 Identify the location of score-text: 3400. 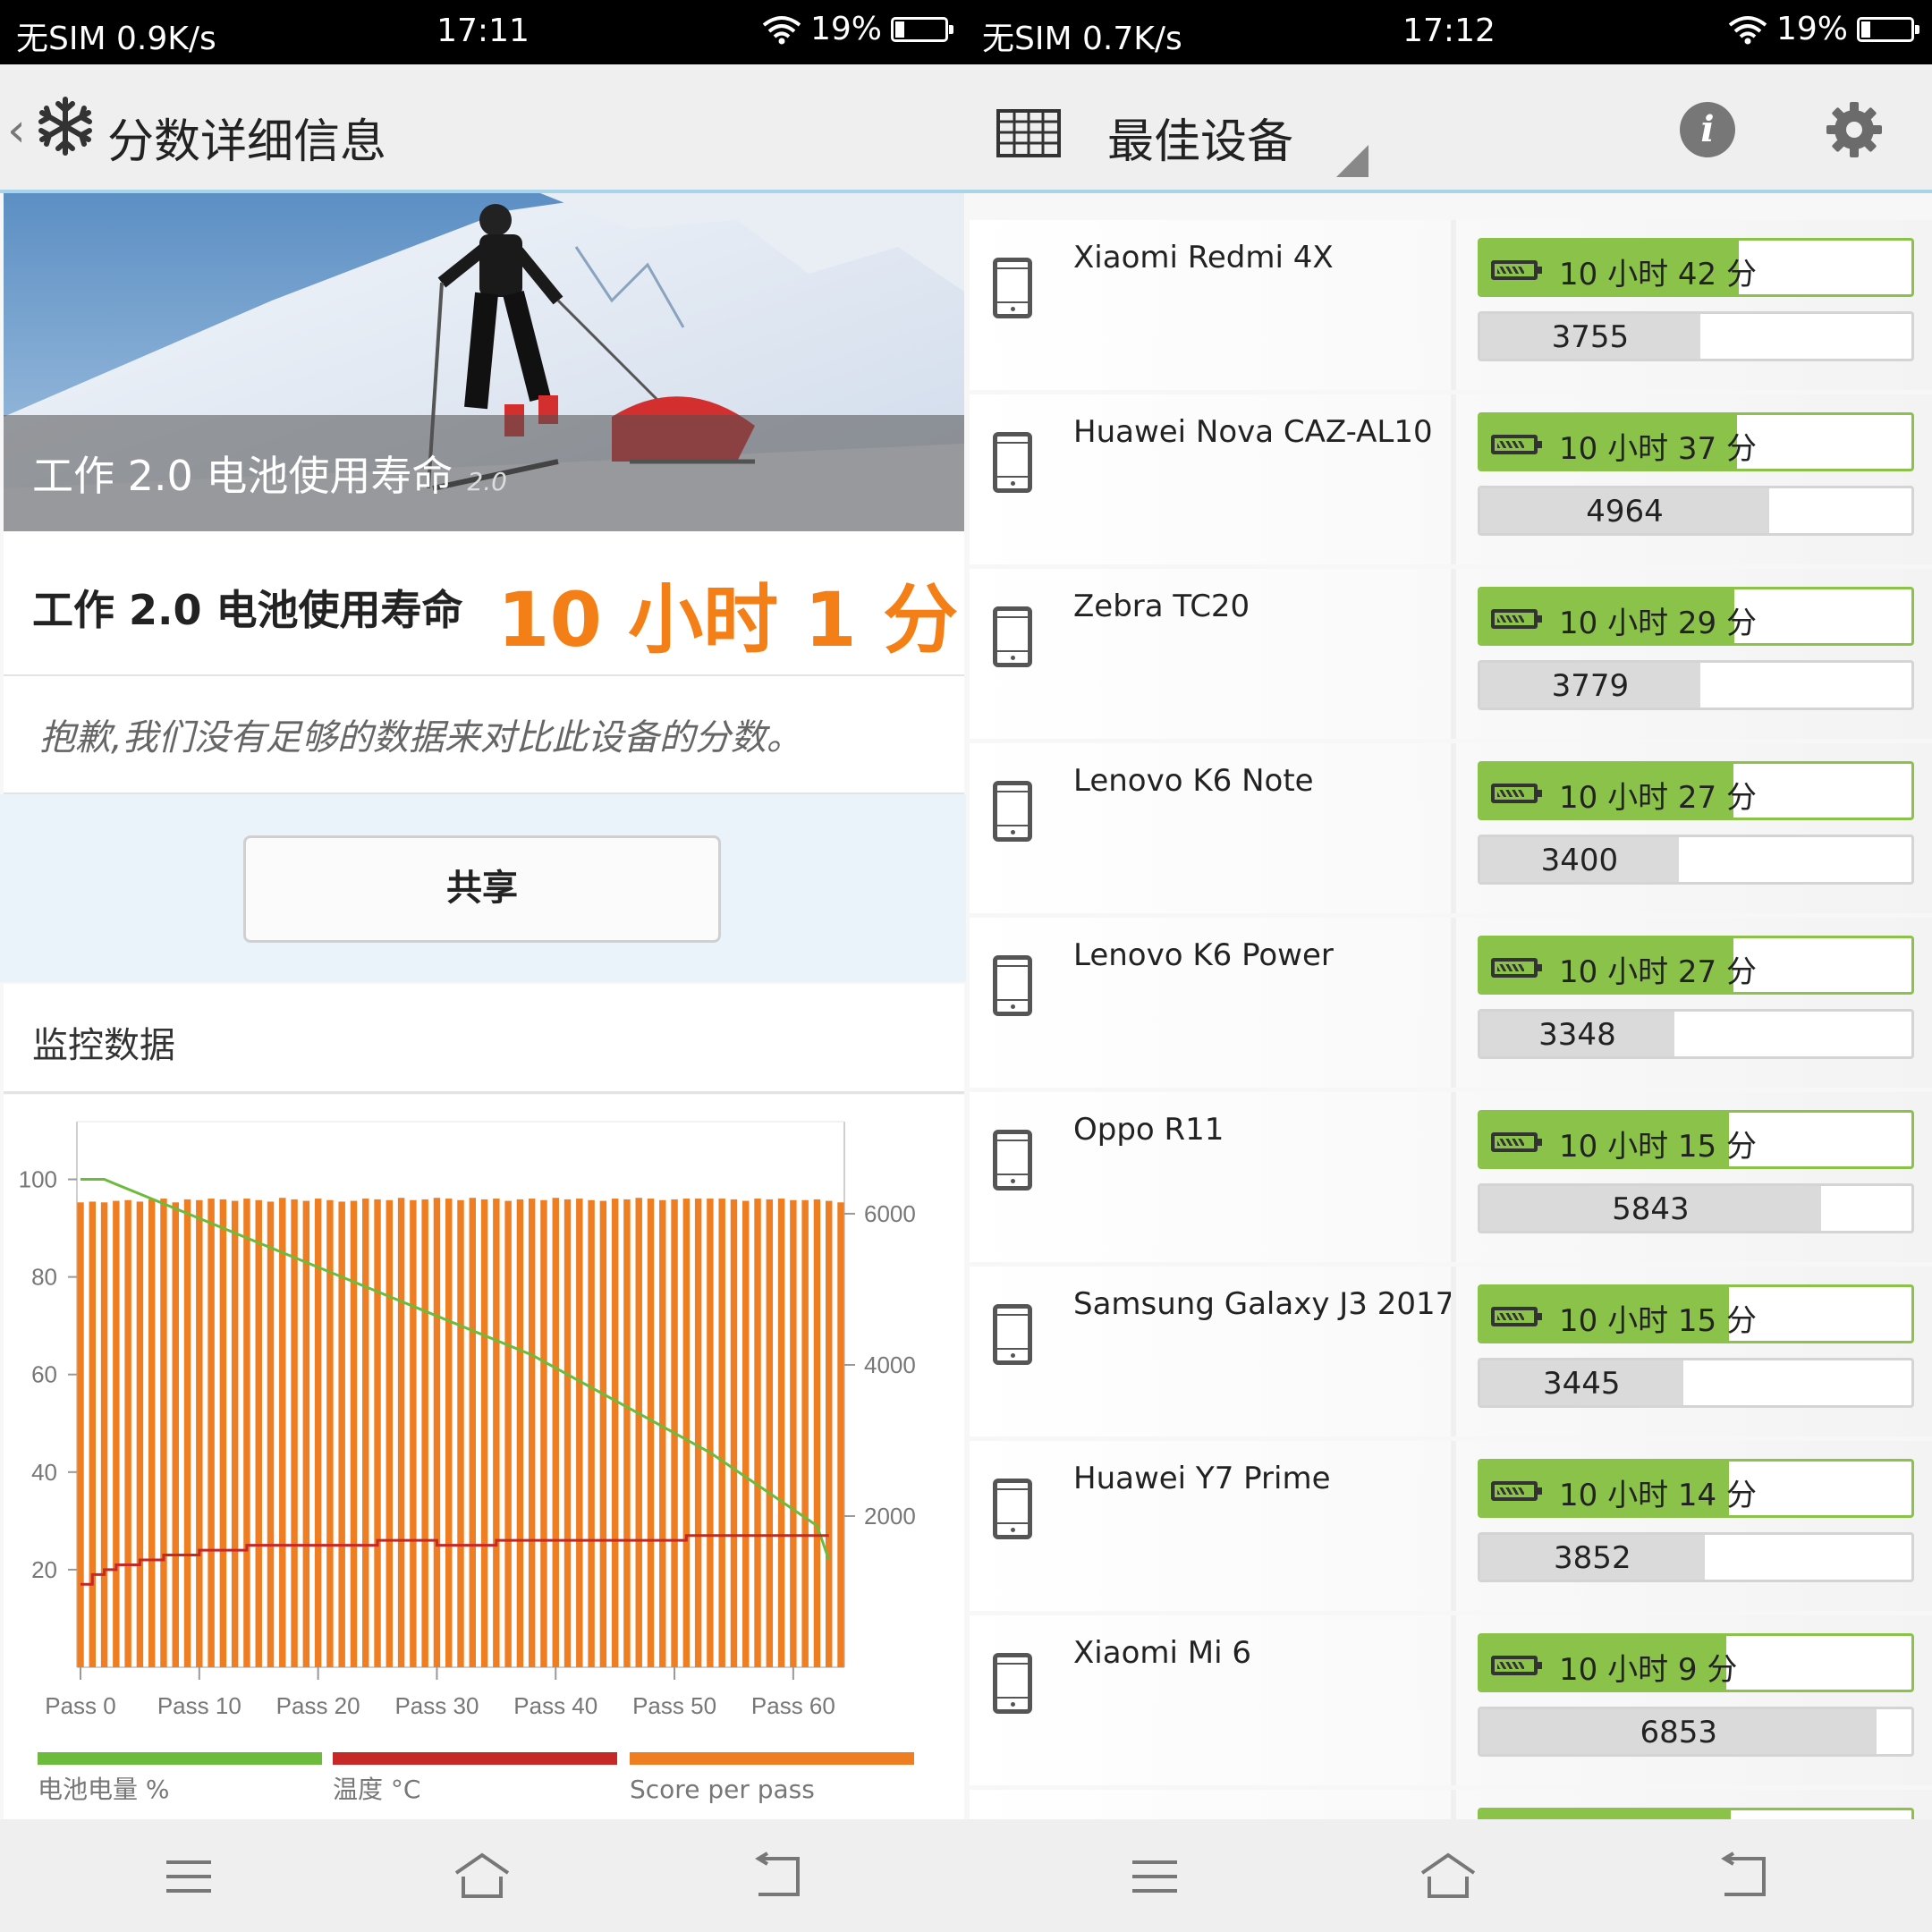
(1579, 860).